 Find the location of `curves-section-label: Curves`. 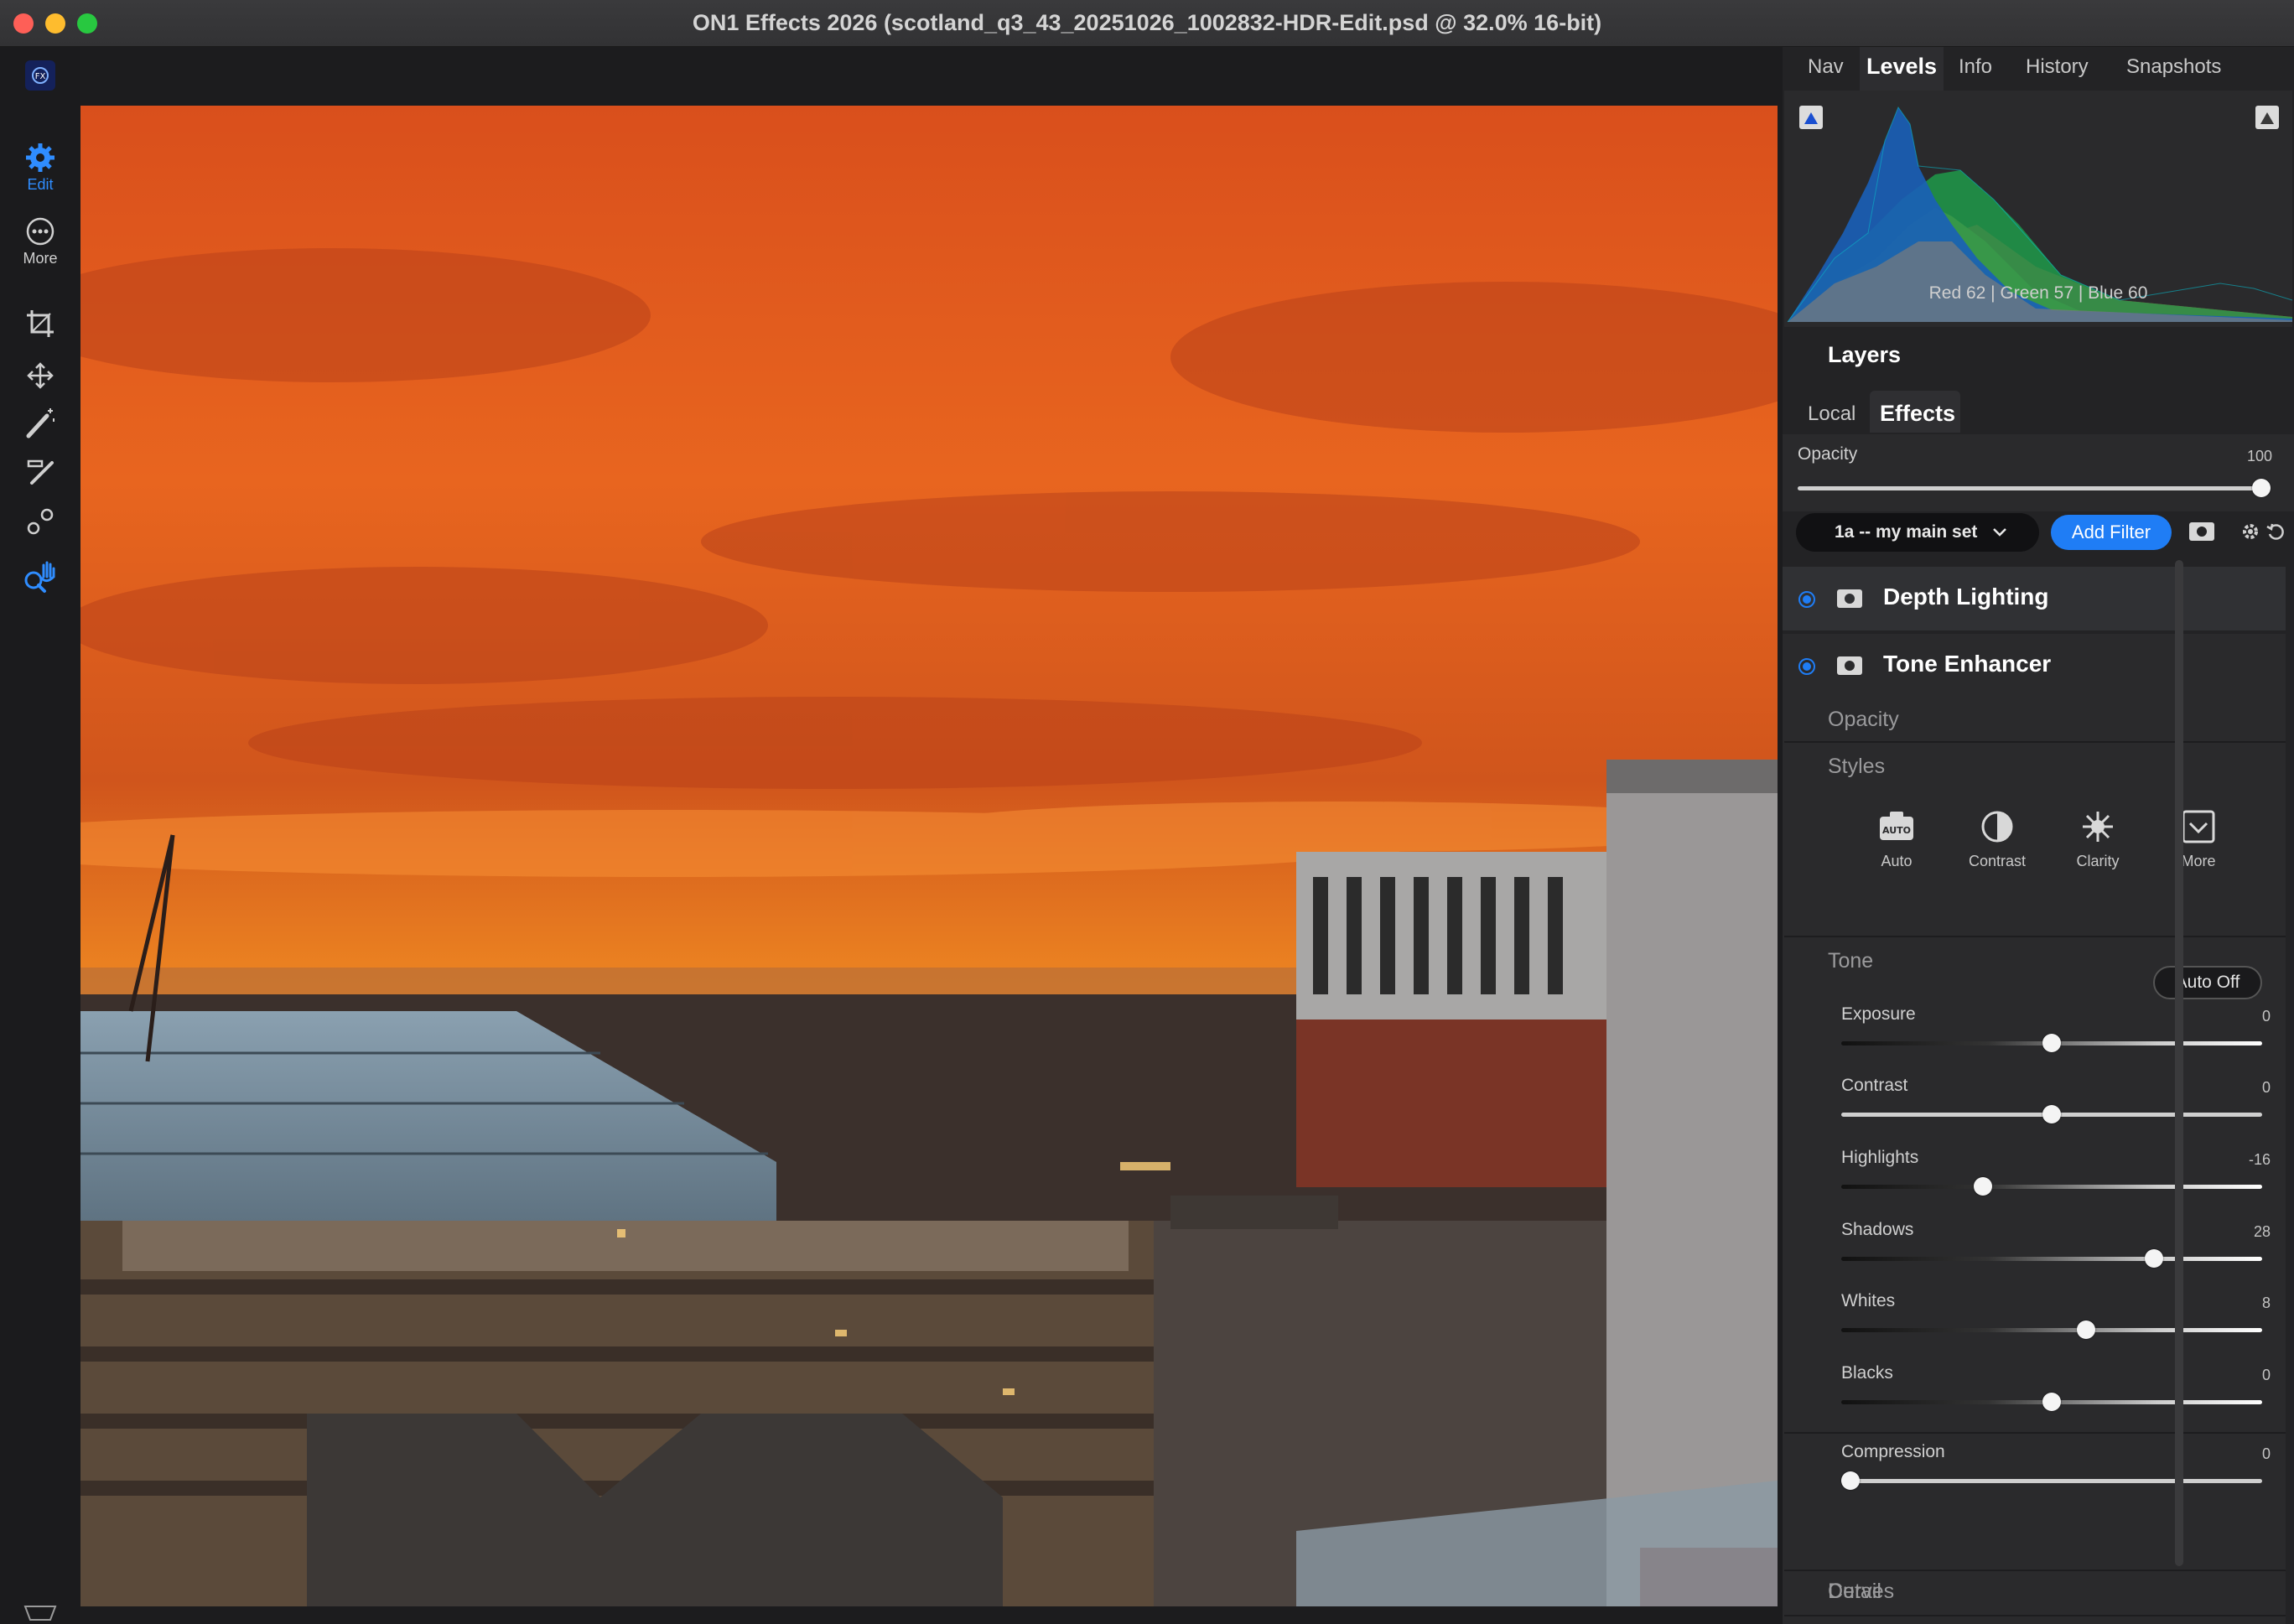

curves-section-label: Curves is located at coordinates (1861, 1592).